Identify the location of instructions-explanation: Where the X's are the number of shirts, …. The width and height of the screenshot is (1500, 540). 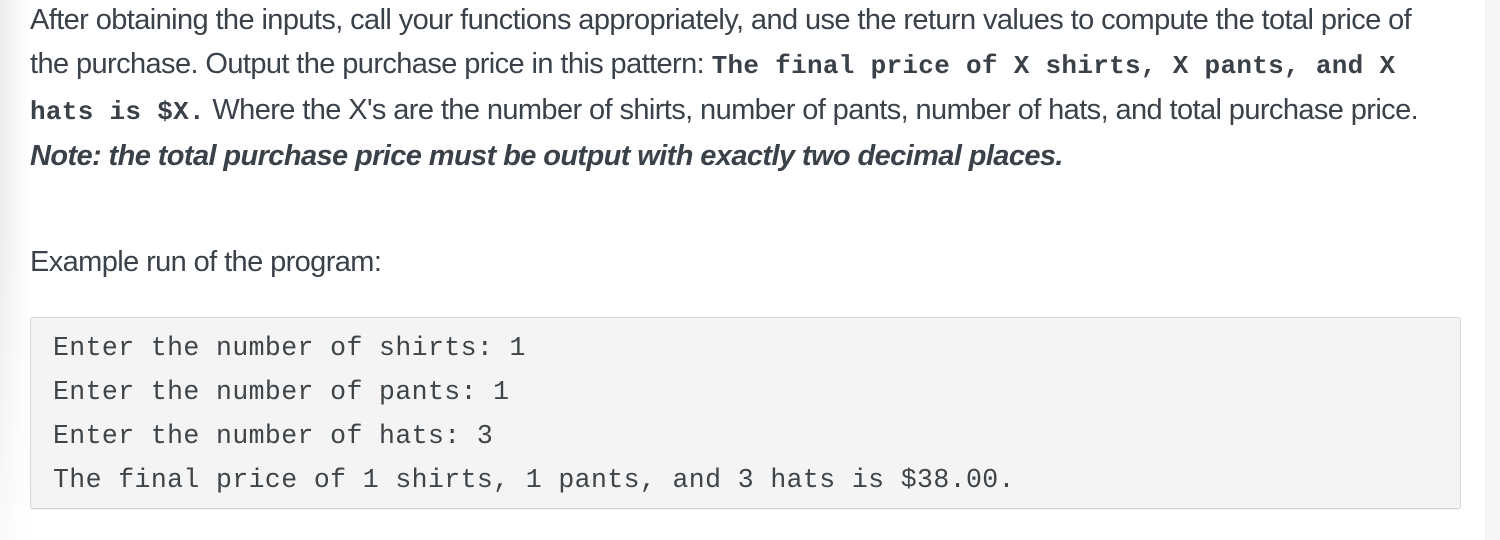
(811, 110).